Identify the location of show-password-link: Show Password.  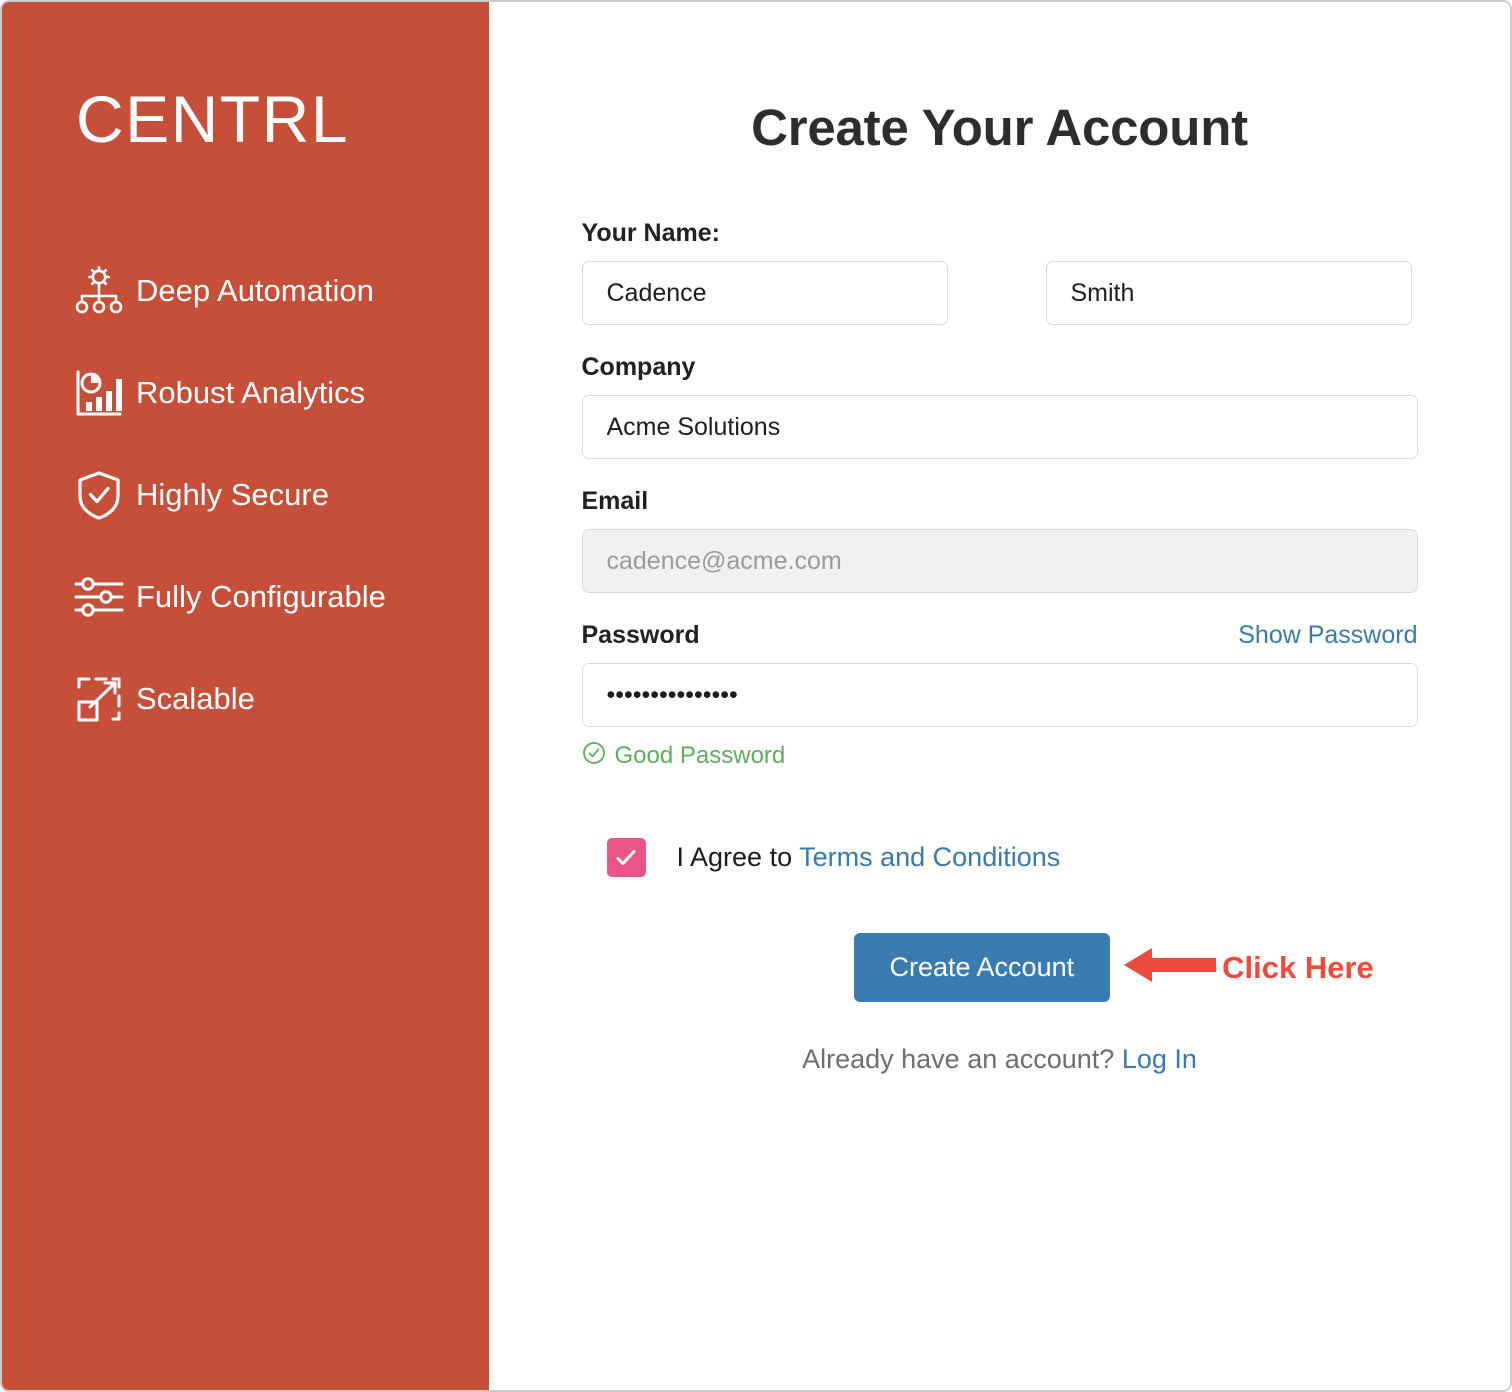
(1327, 635).